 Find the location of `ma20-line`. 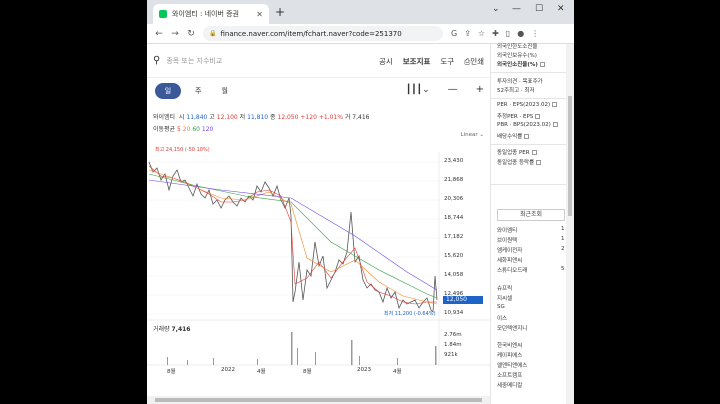

ma20-line is located at coordinates (293, 237).